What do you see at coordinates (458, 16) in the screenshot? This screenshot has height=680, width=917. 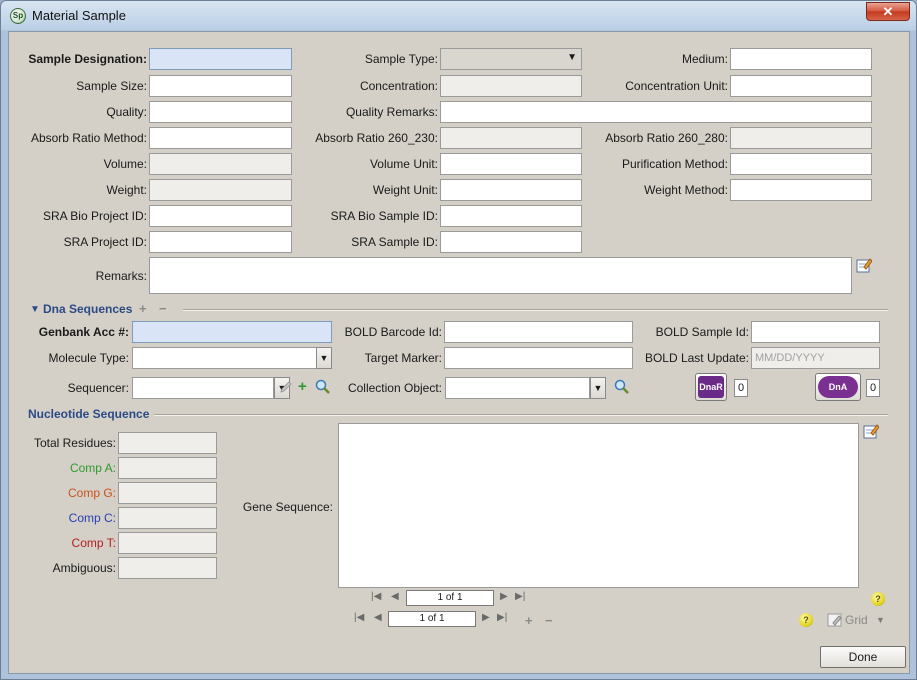 I see `title-bar: Sp Material Sample ✕` at bounding box center [458, 16].